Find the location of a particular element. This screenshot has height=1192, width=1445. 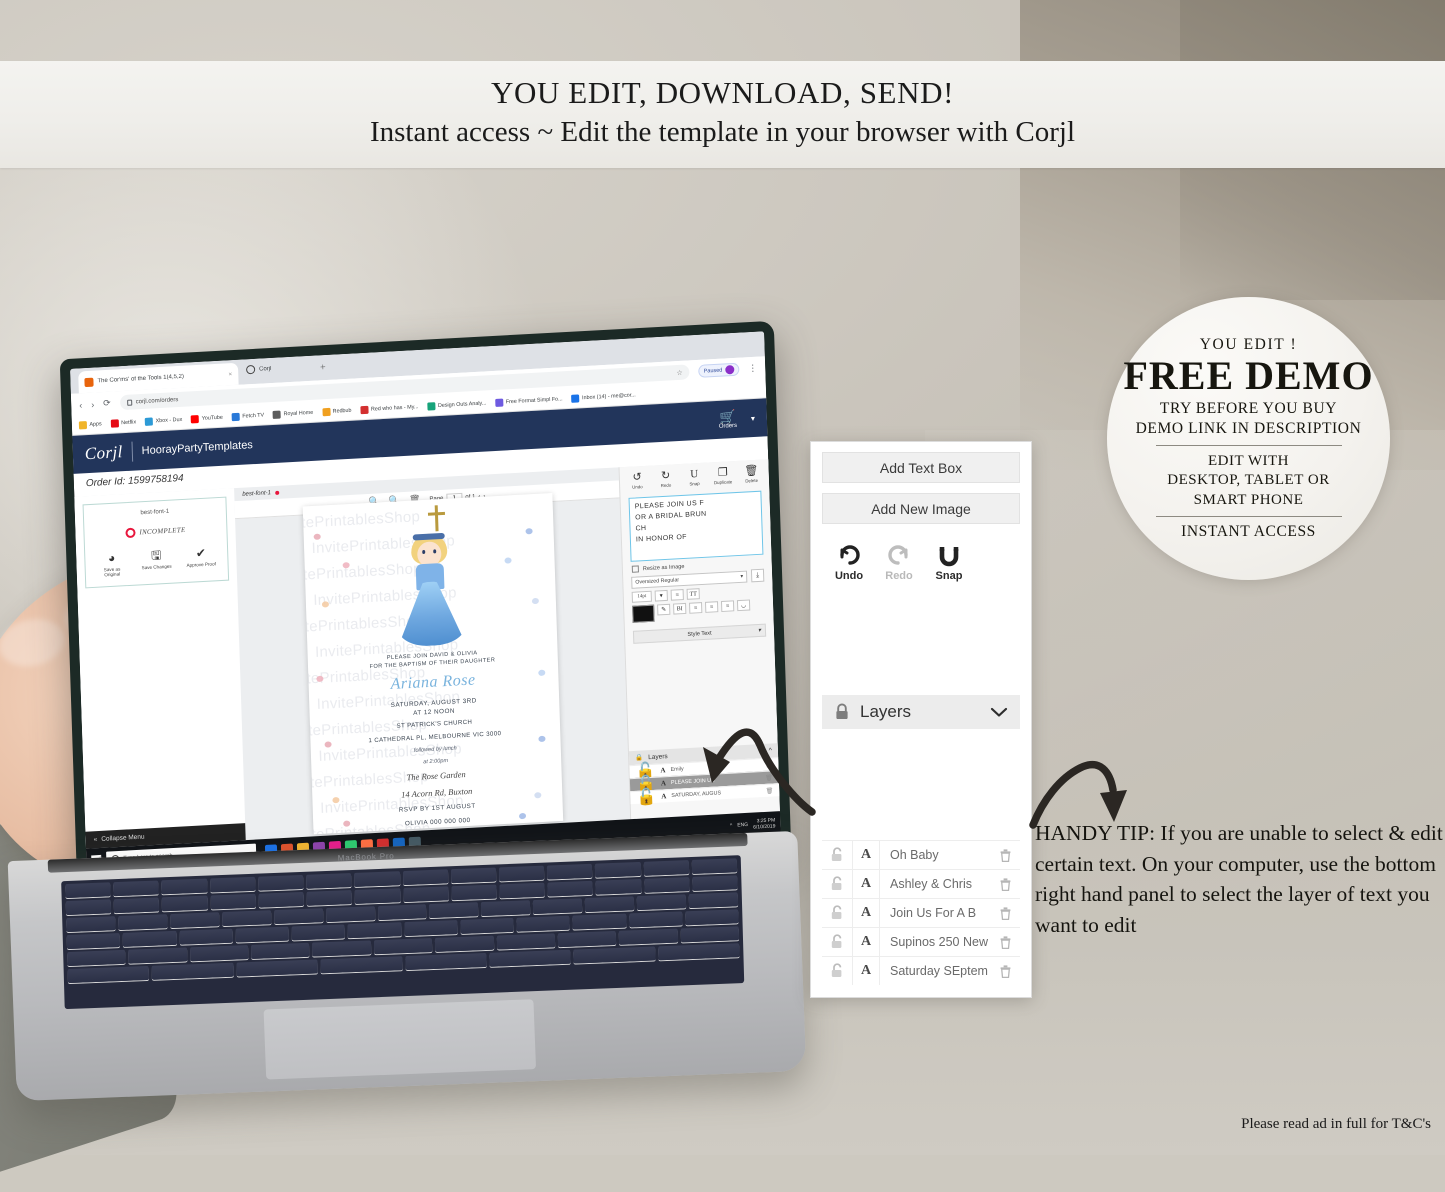

undo-button: Undo is located at coordinates (849, 563).